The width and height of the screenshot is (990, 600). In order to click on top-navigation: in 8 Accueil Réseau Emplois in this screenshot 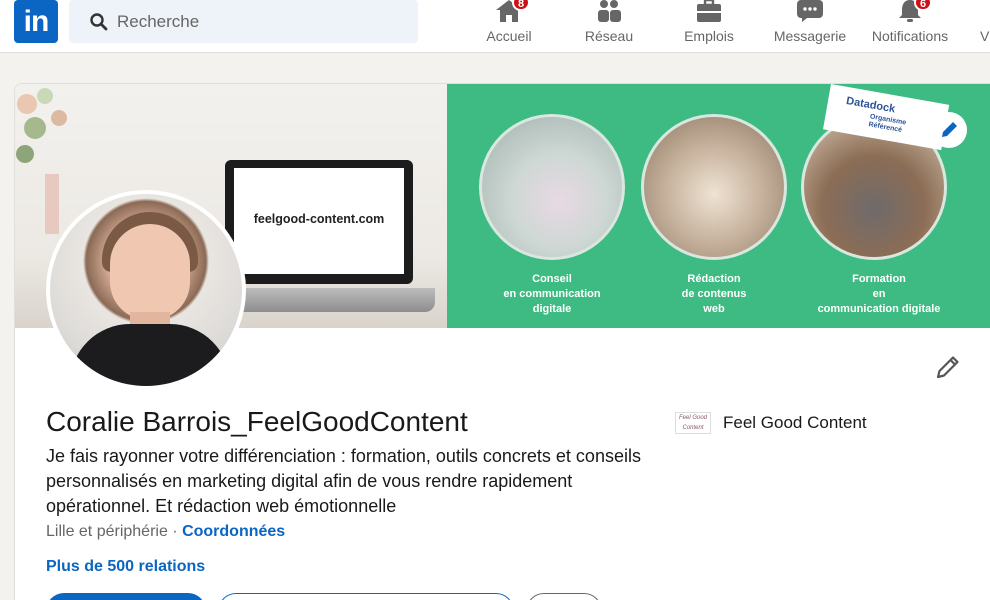, I will do `click(495, 26)`.